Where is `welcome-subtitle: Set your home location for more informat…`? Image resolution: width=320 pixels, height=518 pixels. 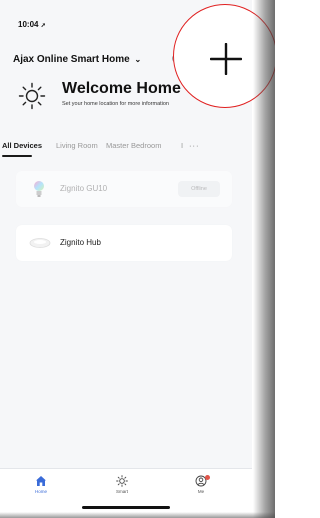
welcome-subtitle: Set your home location for more informat… is located at coordinates (115, 104).